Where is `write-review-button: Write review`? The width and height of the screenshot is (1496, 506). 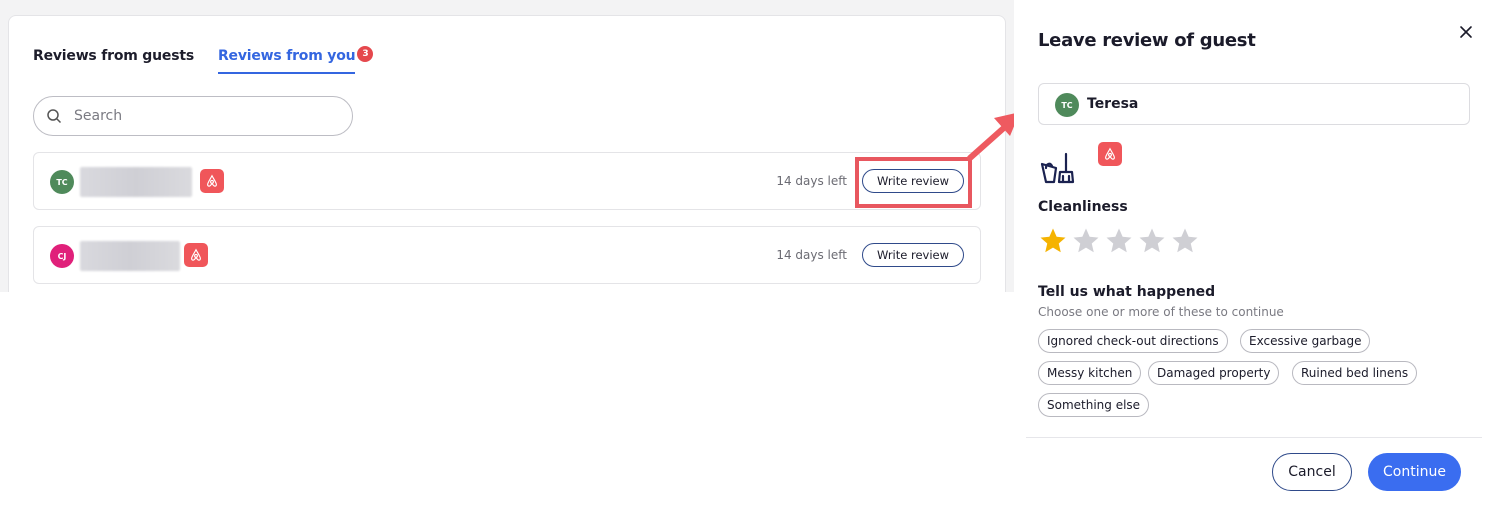
write-review-button: Write review is located at coordinates (913, 255).